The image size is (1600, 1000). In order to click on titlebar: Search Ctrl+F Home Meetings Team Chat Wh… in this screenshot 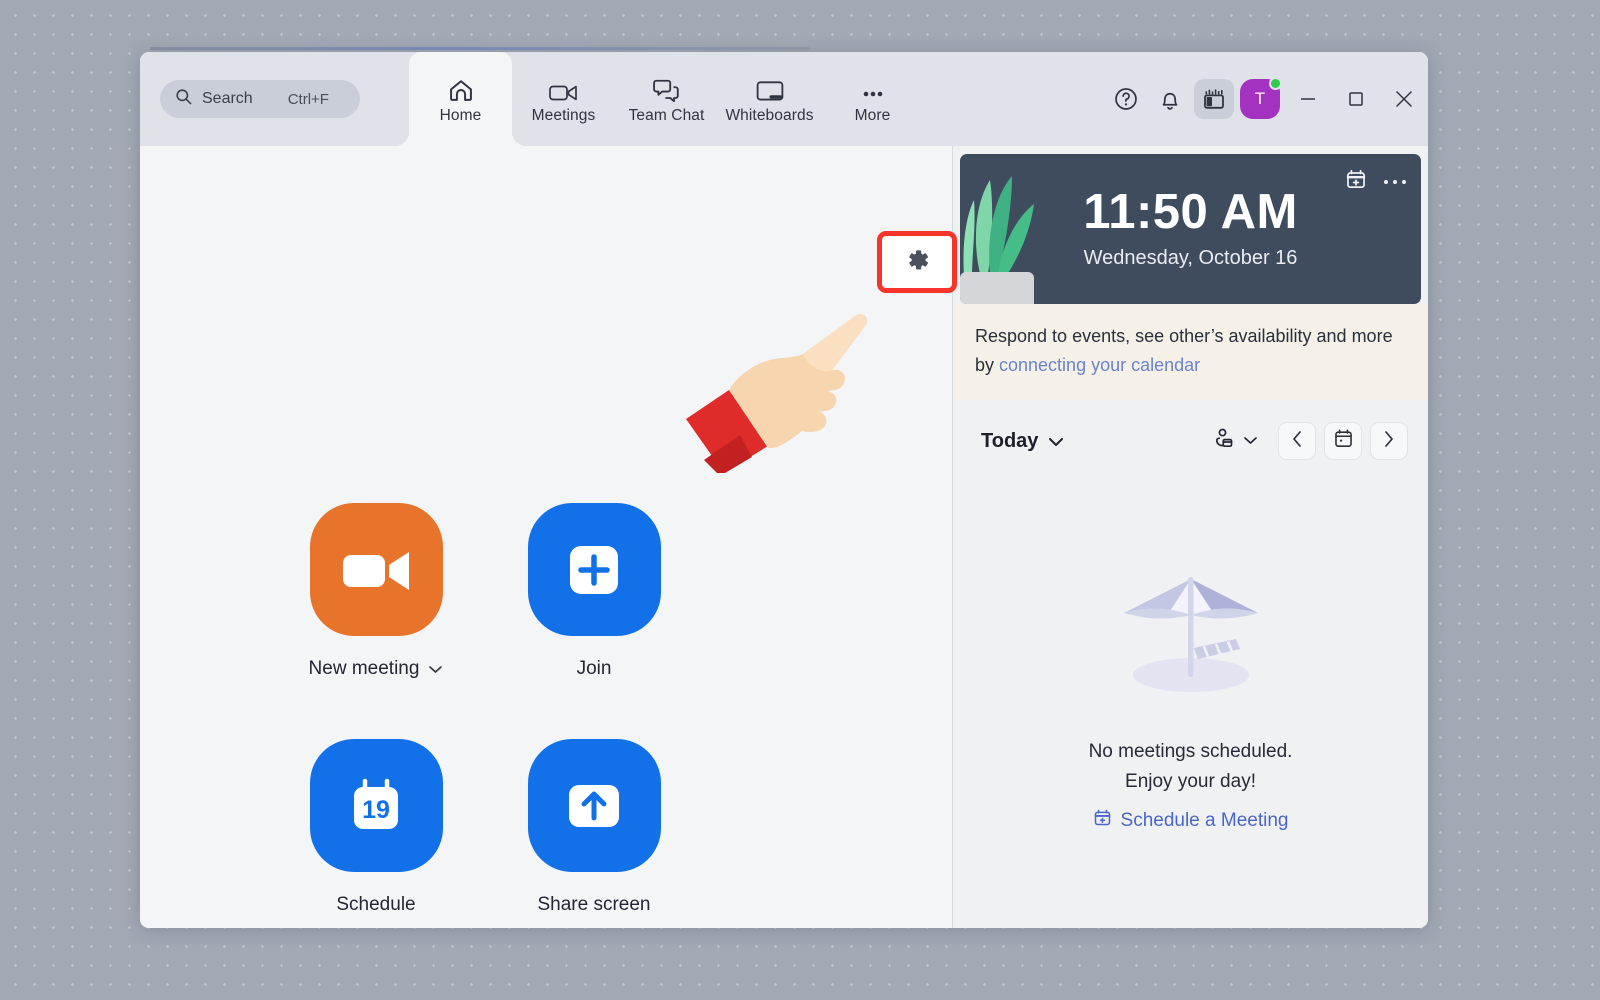, I will do `click(784, 99)`.